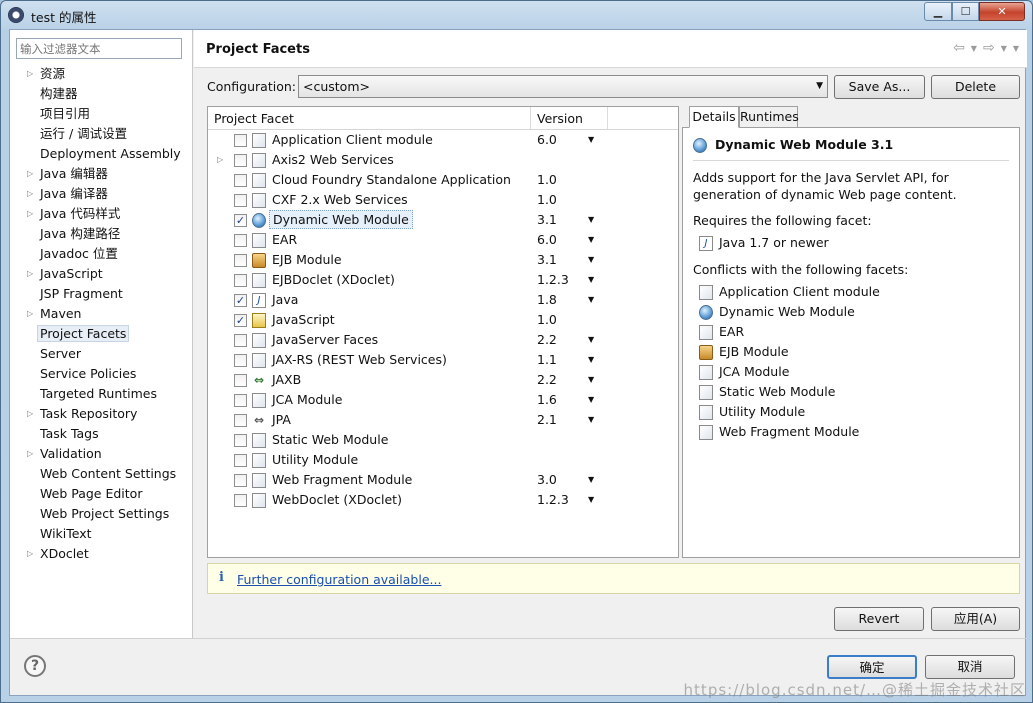 This screenshot has height=703, width=1033. Describe the element at coordinates (101, 254) in the screenshot. I see `nav-item: Javadoc 位置` at that location.